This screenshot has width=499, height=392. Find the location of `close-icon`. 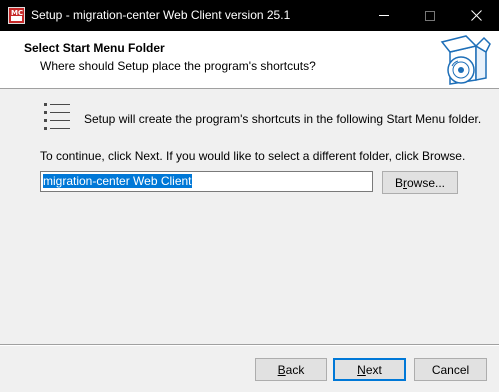

close-icon is located at coordinates (476, 15).